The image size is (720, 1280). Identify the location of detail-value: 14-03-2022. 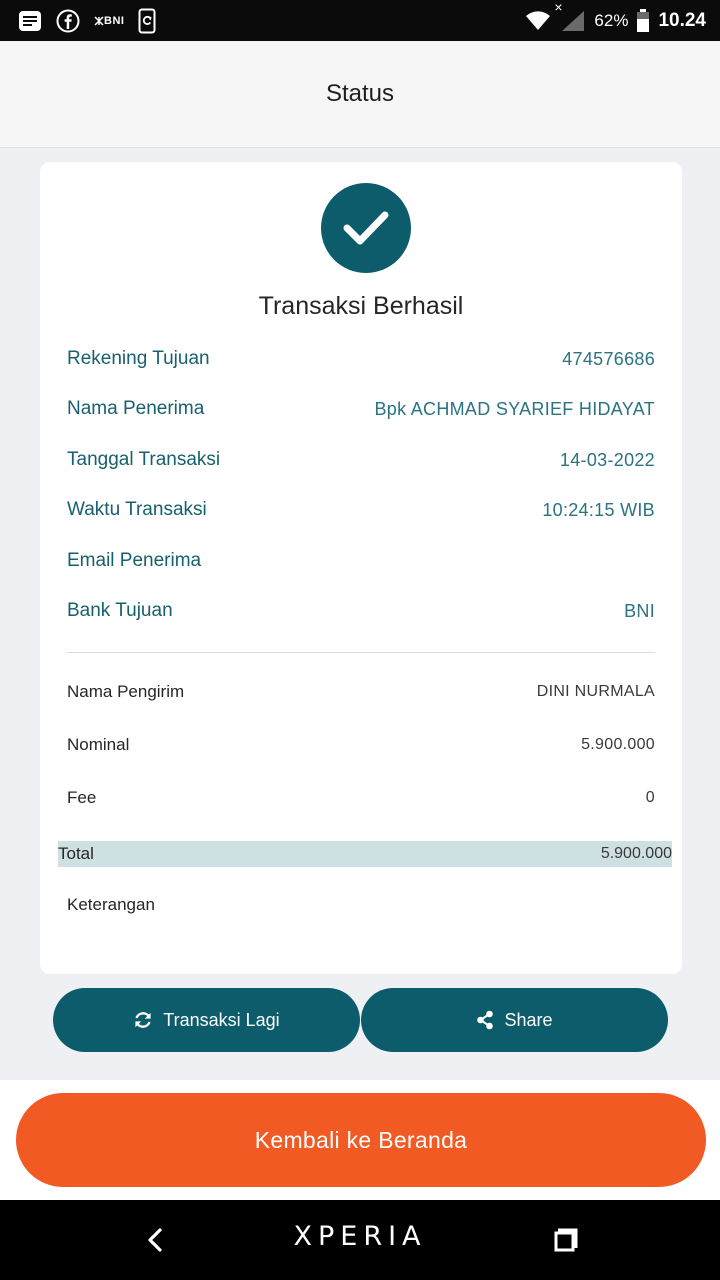
(607, 459).